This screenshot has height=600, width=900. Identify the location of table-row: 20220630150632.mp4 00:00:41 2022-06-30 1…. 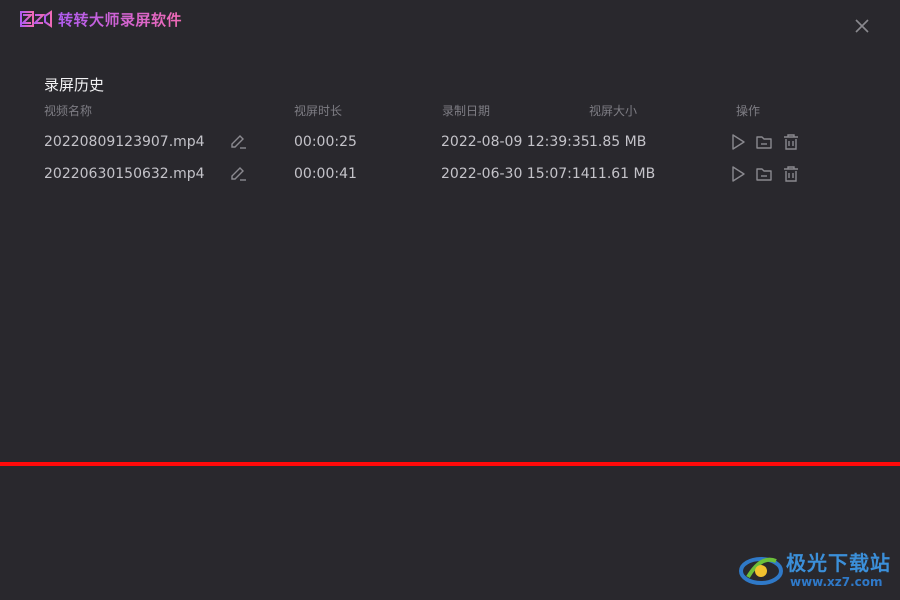
(450, 175).